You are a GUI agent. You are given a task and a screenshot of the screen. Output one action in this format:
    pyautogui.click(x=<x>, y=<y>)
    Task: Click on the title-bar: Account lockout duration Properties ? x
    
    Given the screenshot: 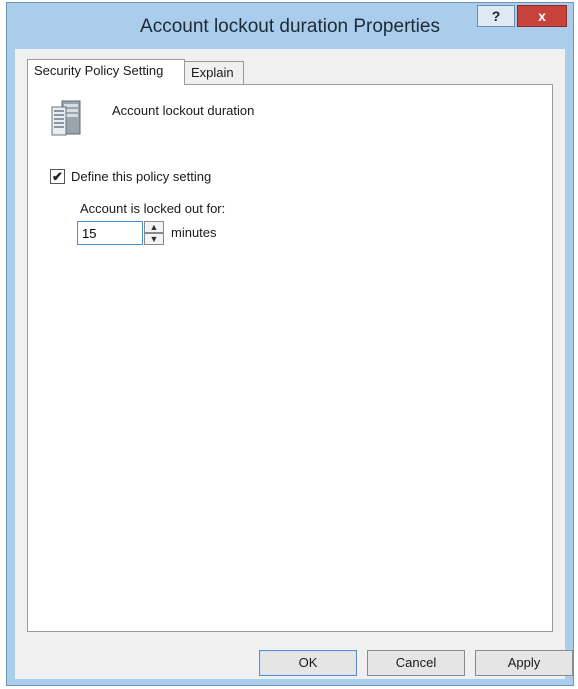 What is the action you would take?
    pyautogui.click(x=290, y=26)
    